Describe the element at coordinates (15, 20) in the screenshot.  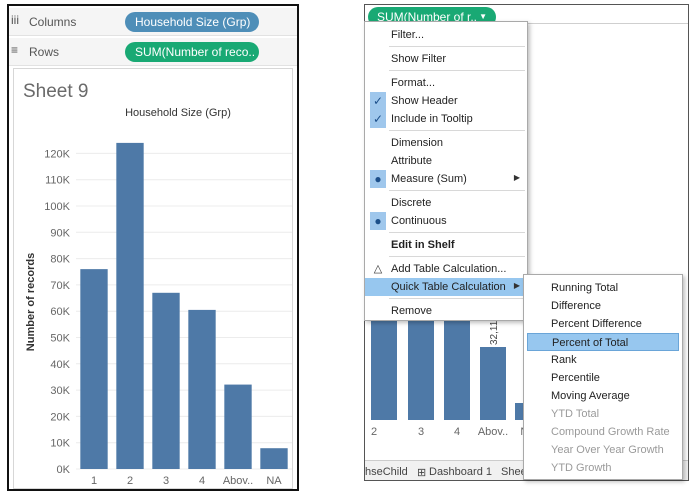
I see `columns-icon: iii` at that location.